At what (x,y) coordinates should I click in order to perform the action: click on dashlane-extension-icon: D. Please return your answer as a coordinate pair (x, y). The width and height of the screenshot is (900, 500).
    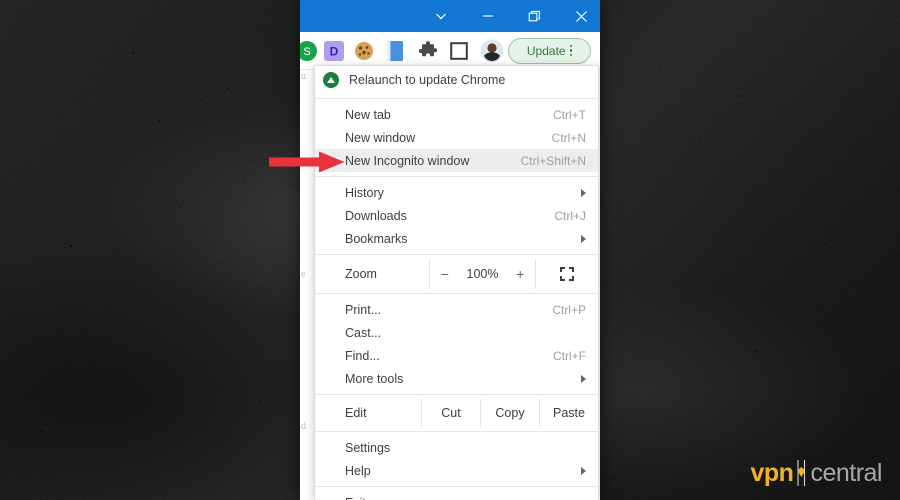
    Looking at the image, I should click on (334, 50).